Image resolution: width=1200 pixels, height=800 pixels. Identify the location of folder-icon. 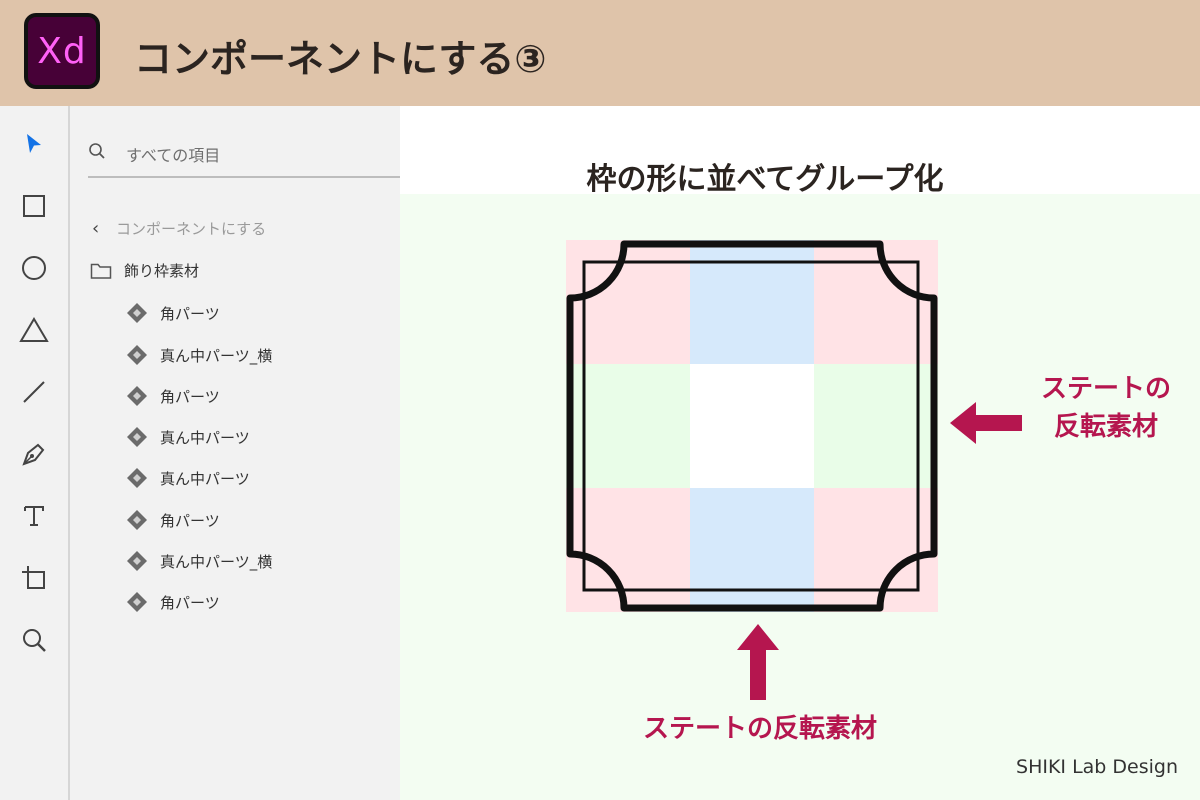
(101, 271).